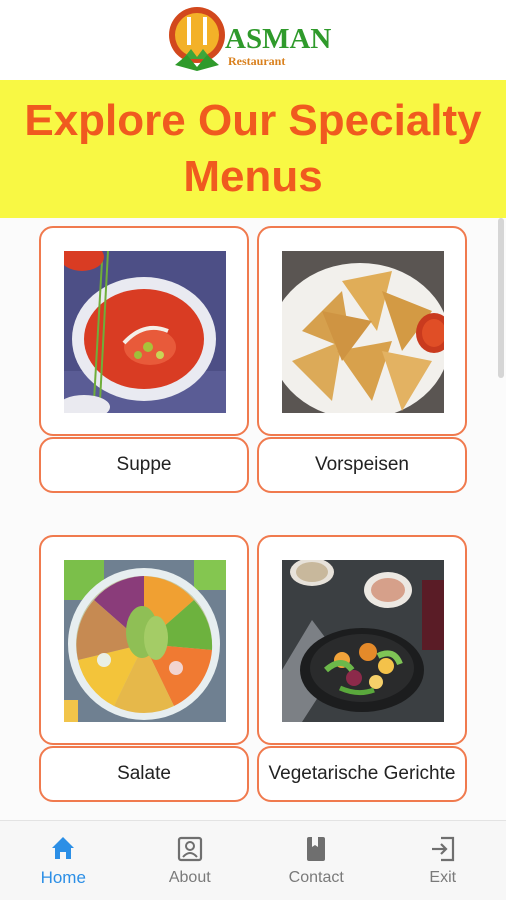 This screenshot has width=506, height=900. I want to click on bottom-navigation: Home About Contact Exit, so click(253, 860).